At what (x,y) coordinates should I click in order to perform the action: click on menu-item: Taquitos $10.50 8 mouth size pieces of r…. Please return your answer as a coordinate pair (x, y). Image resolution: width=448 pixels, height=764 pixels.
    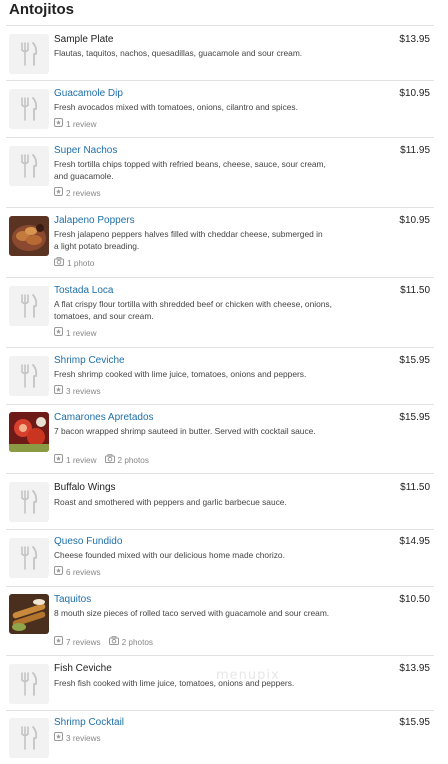
    Looking at the image, I should click on (220, 621).